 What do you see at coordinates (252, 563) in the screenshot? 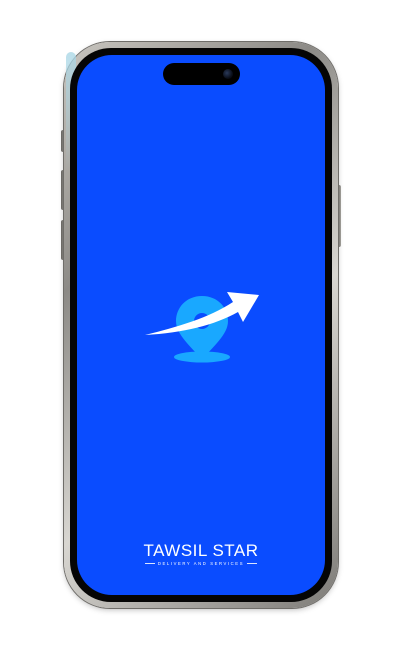
I see `tagline-divider-right` at bounding box center [252, 563].